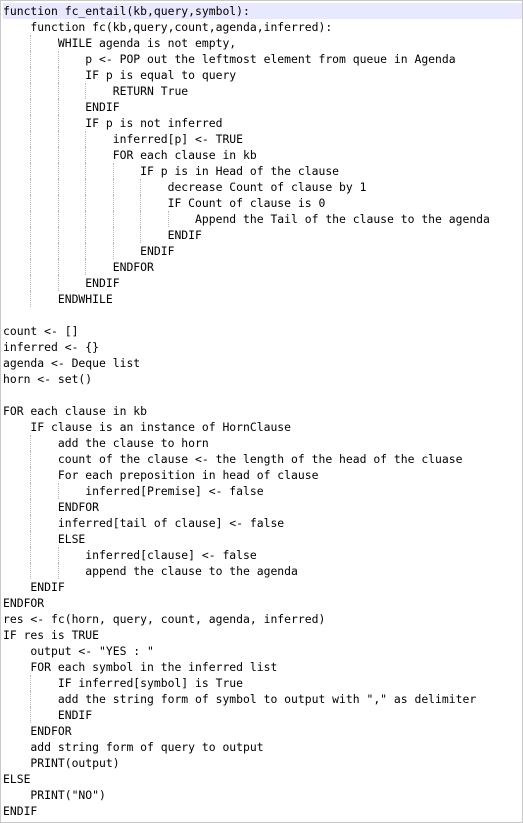  What do you see at coordinates (262, 299) in the screenshot?
I see `code-line: ENDWHILE` at bounding box center [262, 299].